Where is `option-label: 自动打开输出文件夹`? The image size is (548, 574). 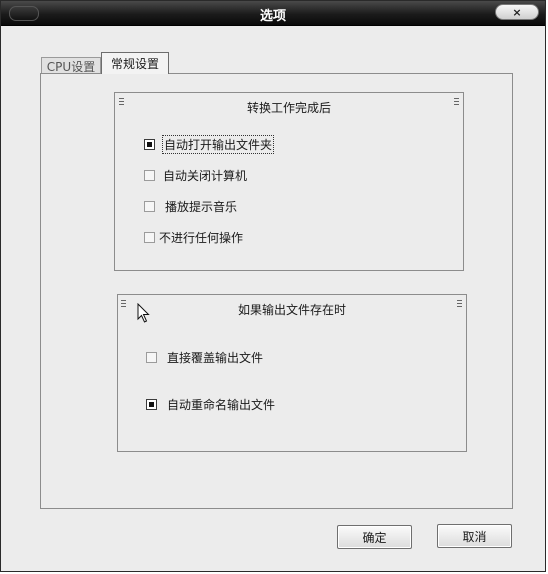
option-label: 自动打开输出文件夹 is located at coordinates (218, 144).